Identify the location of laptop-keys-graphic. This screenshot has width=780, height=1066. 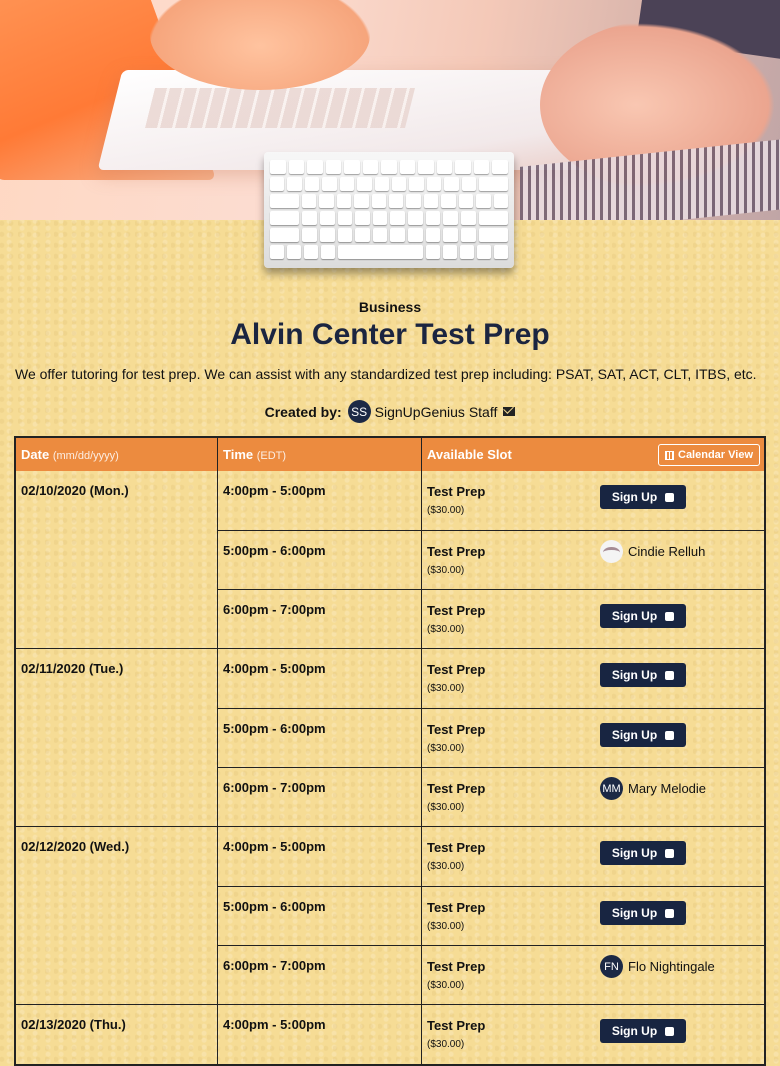
(280, 108).